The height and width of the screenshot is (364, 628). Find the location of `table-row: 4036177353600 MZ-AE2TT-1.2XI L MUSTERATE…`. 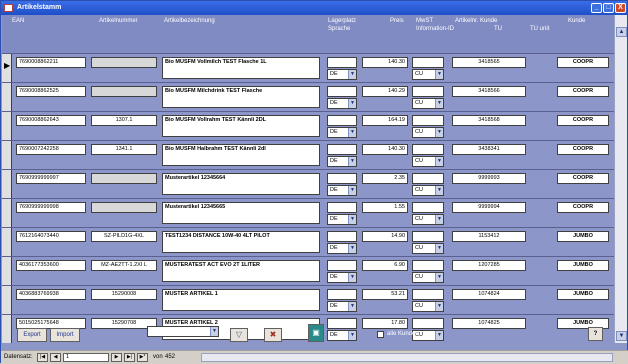

table-row: 4036177353600 MZ-AE2TT-1.2XI L MUSTERATE… is located at coordinates (308, 270).